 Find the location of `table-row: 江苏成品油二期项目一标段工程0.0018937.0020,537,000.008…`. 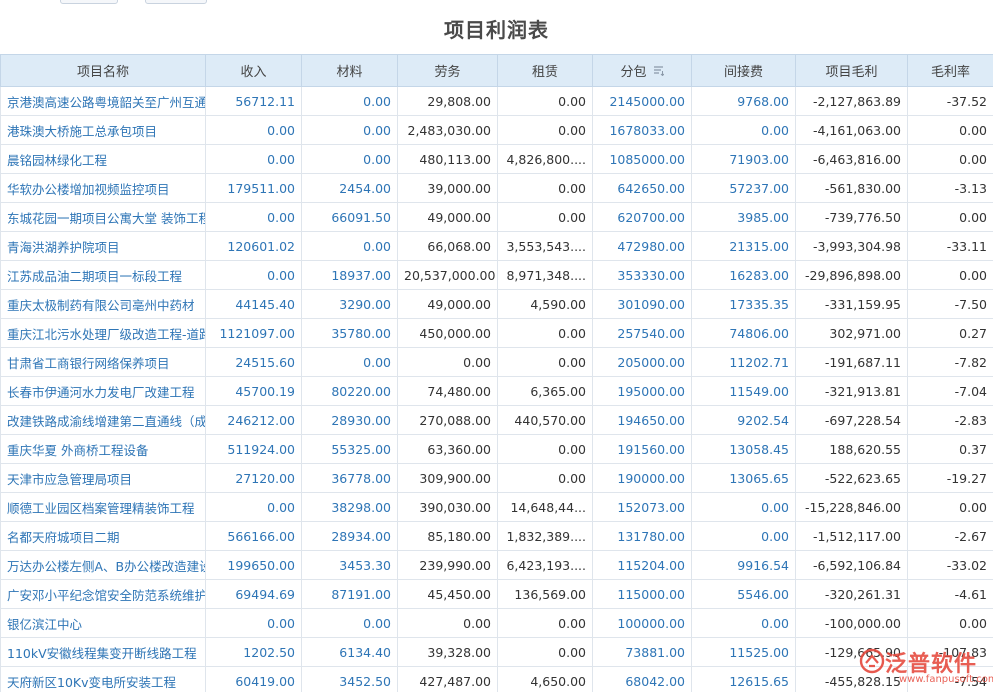

table-row: 江苏成品油二期项目一标段工程0.0018937.0020,537,000.008… is located at coordinates (497, 275).